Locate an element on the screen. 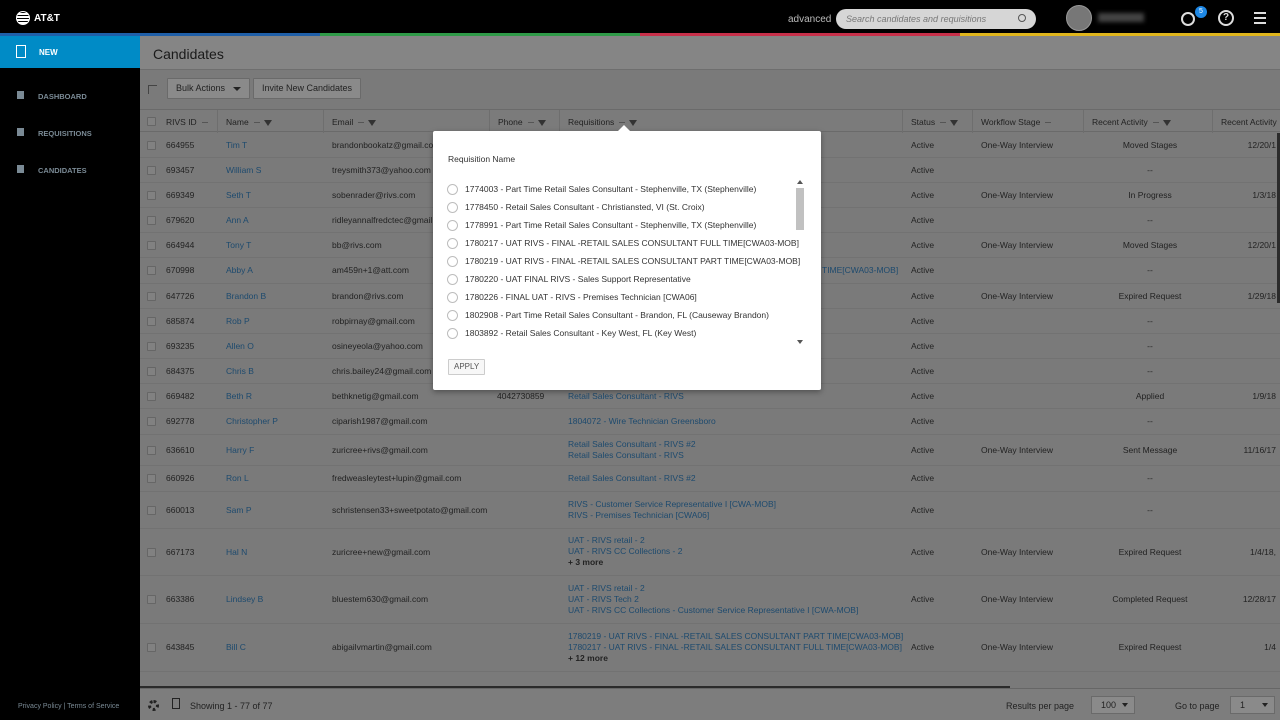  column-header-recent-activity: Recent Activity is located at coordinates (1131, 122).